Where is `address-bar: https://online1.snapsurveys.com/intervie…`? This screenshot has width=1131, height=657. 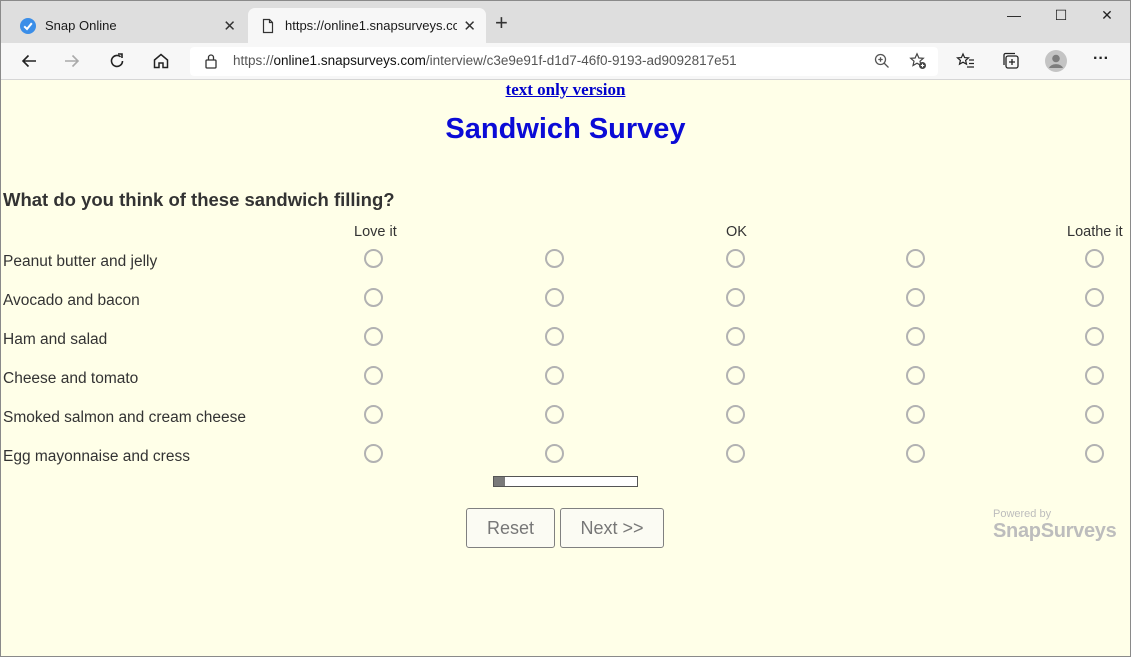 address-bar: https://online1.snapsurveys.com/intervie… is located at coordinates (564, 61).